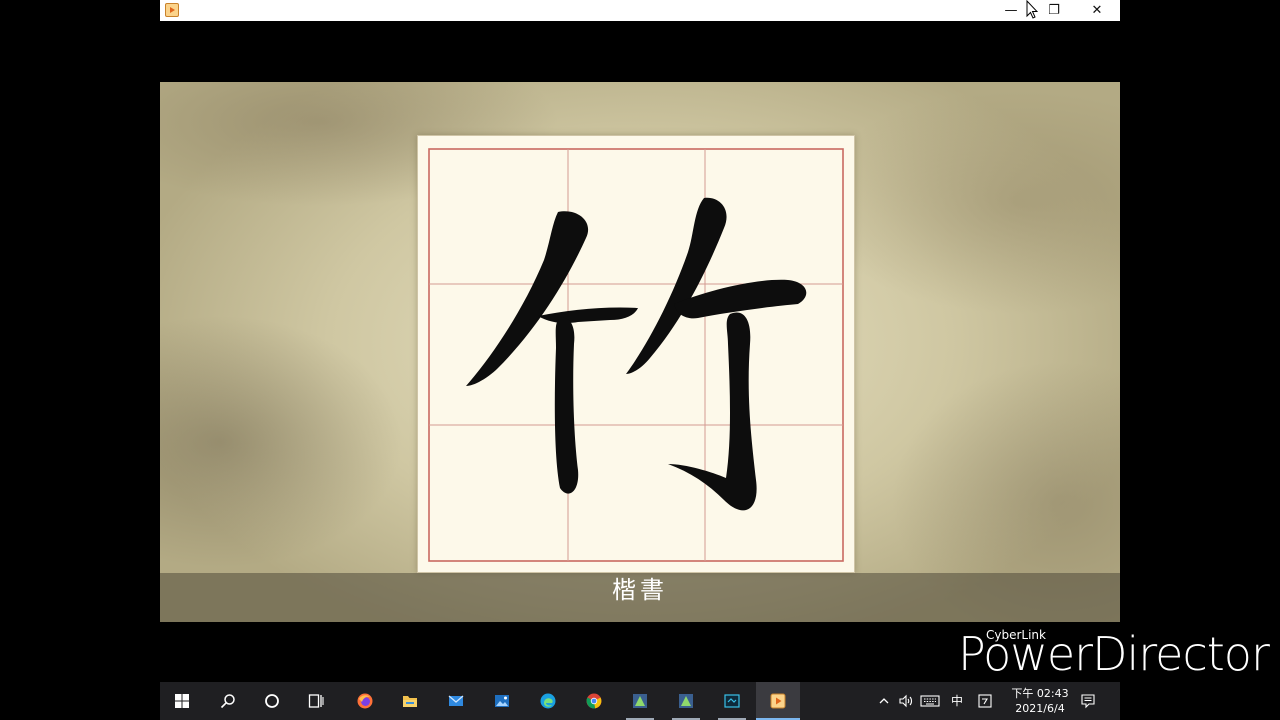  I want to click on task-view-icon, so click(316, 701).